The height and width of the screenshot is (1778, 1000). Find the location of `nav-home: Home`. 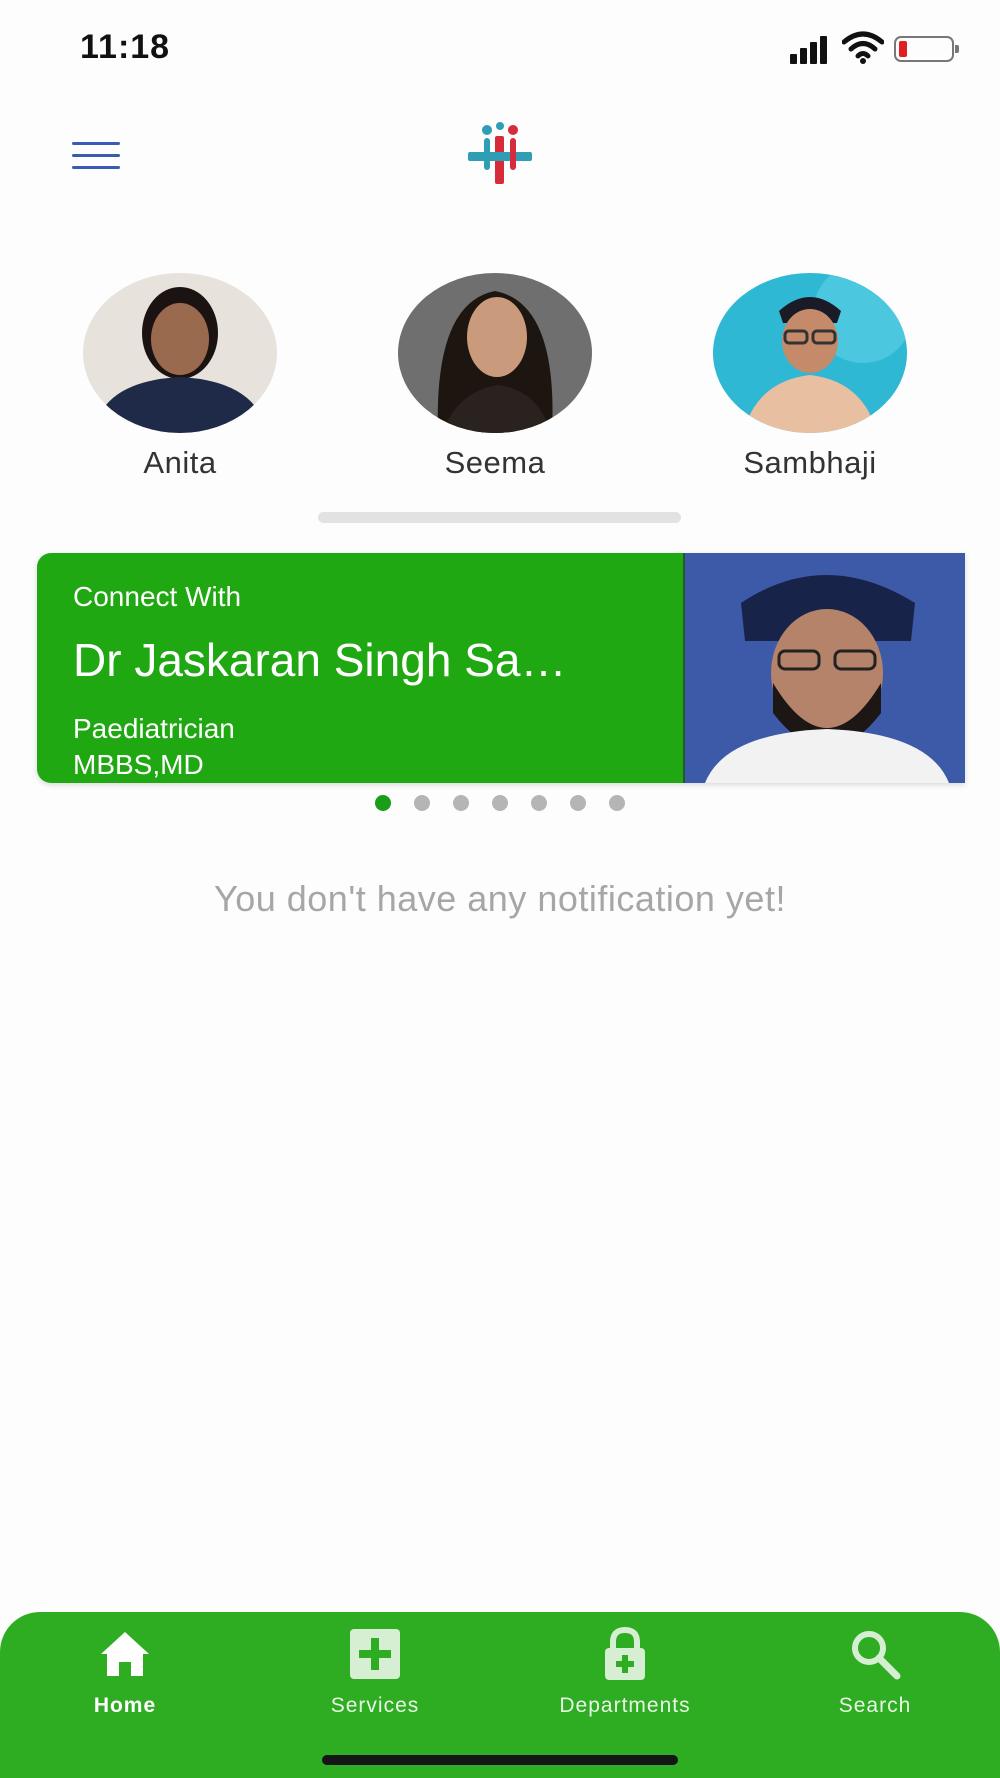

nav-home: Home is located at coordinates (125, 1672).